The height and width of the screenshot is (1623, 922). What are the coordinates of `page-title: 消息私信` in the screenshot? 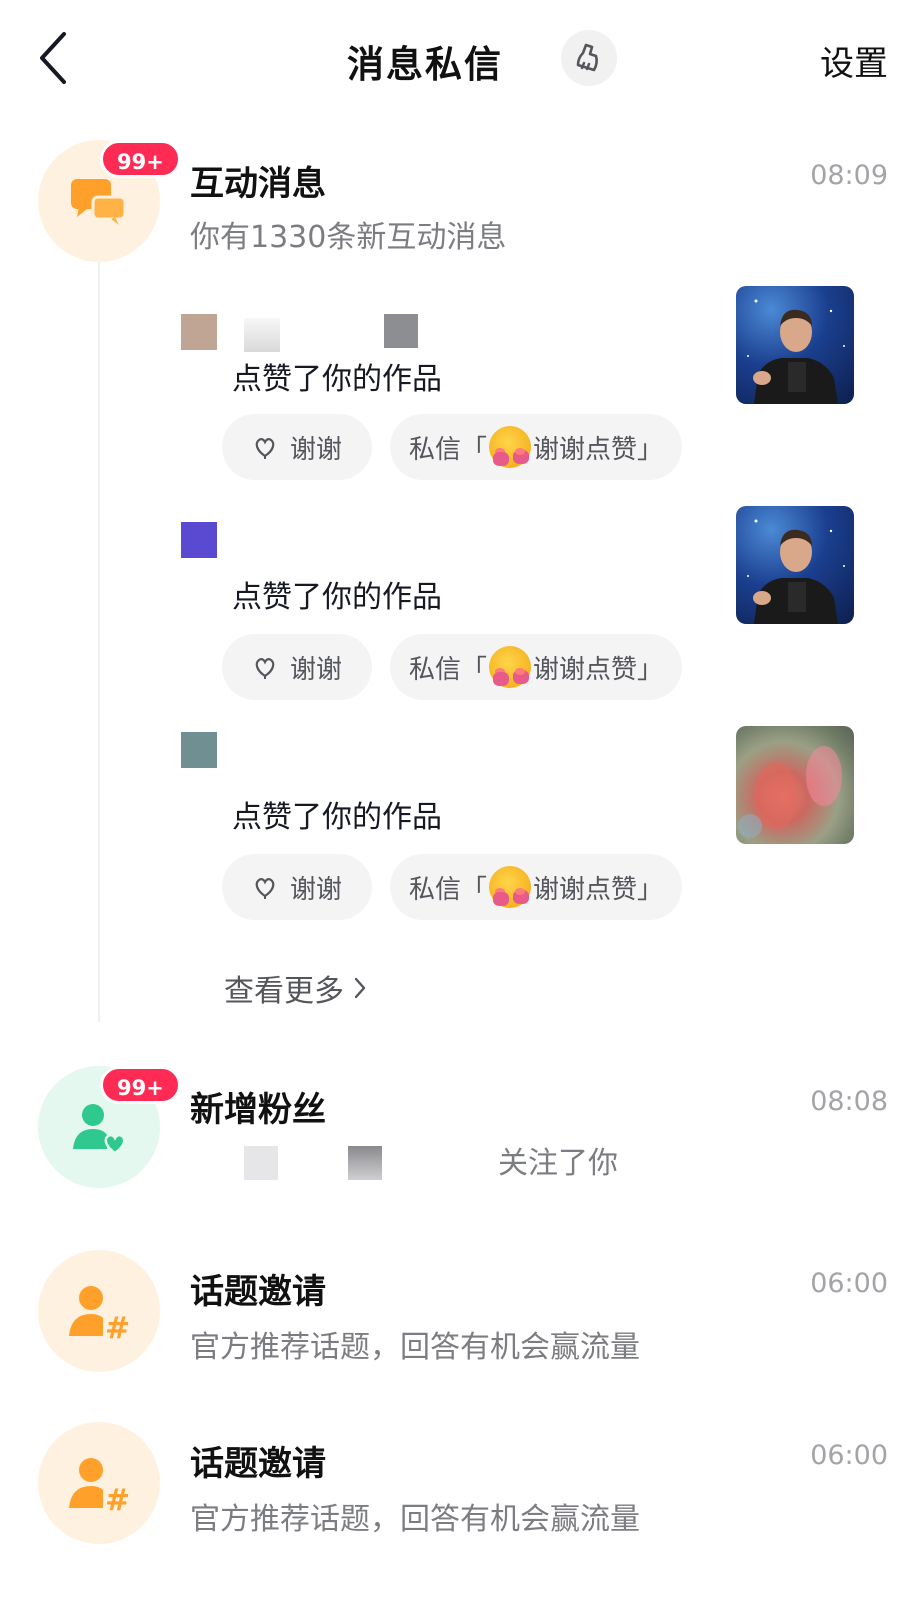 It's located at (425, 64).